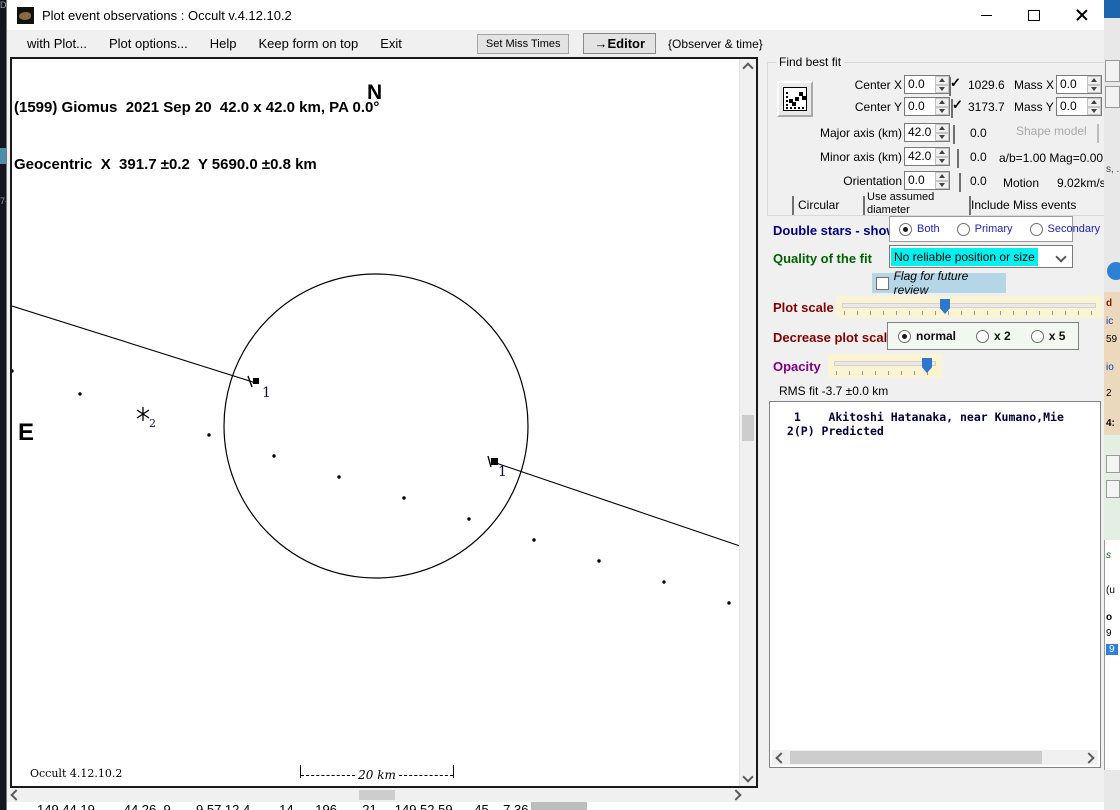 The height and width of the screenshot is (810, 1120). I want to click on observation-row: 2(P) Predicted, so click(940, 431).